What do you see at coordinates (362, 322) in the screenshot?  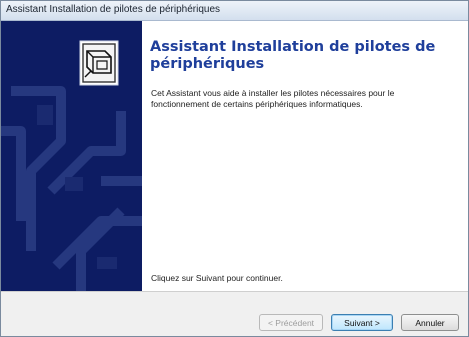 I see `next-button: Suivant >` at bounding box center [362, 322].